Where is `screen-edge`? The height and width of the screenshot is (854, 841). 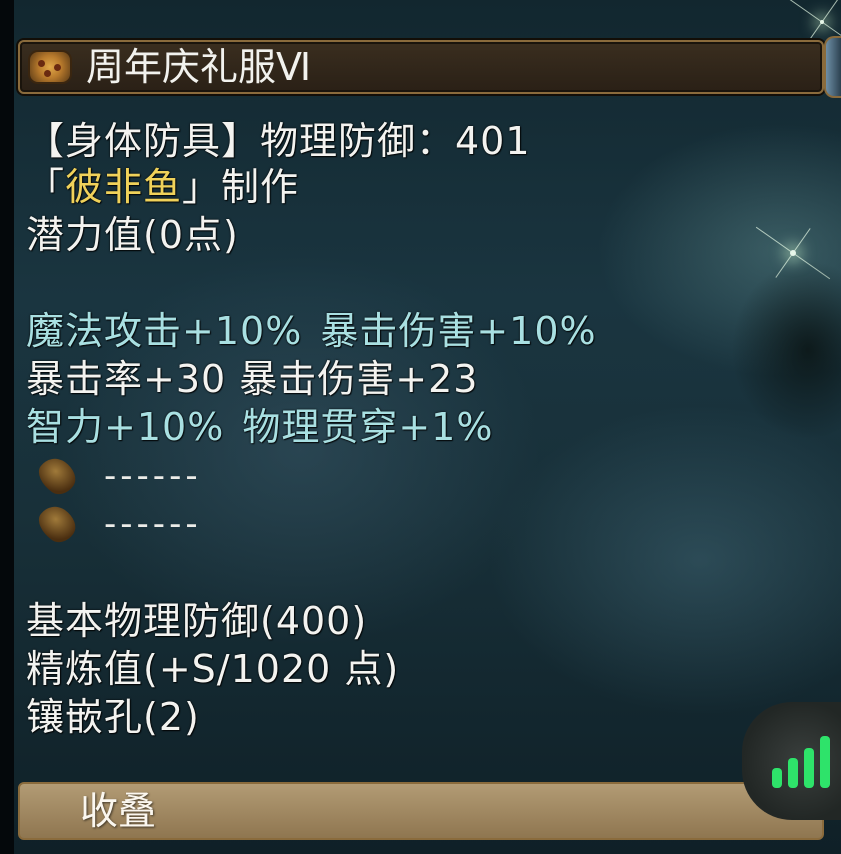
screen-edge is located at coordinates (7, 427).